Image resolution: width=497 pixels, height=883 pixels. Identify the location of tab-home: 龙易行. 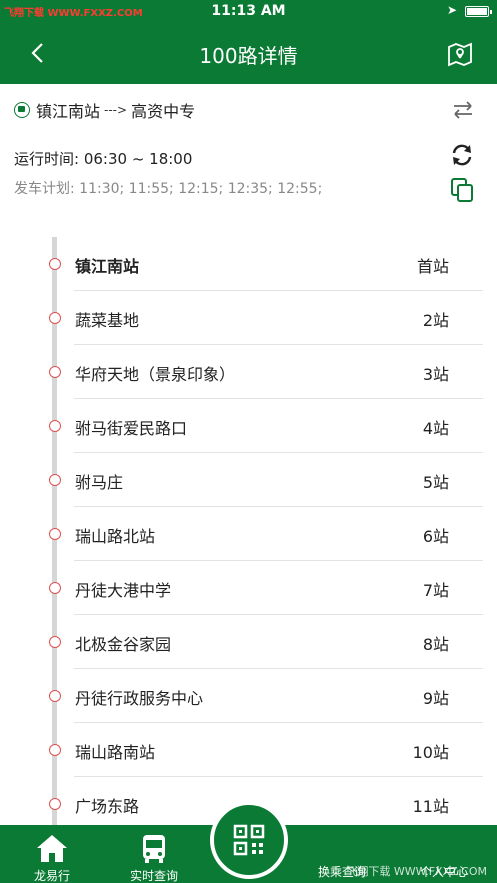
(52, 854).